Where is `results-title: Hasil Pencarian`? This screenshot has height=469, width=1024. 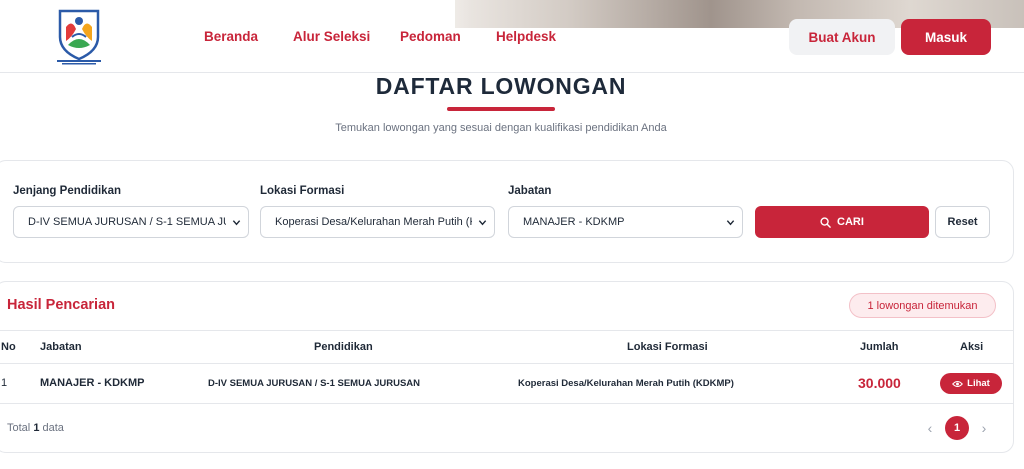
results-title: Hasil Pencarian is located at coordinates (61, 305).